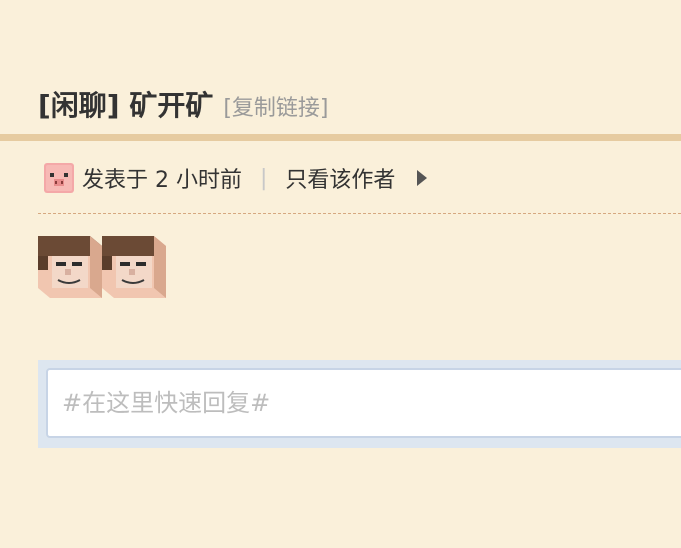 This screenshot has width=681, height=548. What do you see at coordinates (422, 178) in the screenshot?
I see `play-triangle-icon` at bounding box center [422, 178].